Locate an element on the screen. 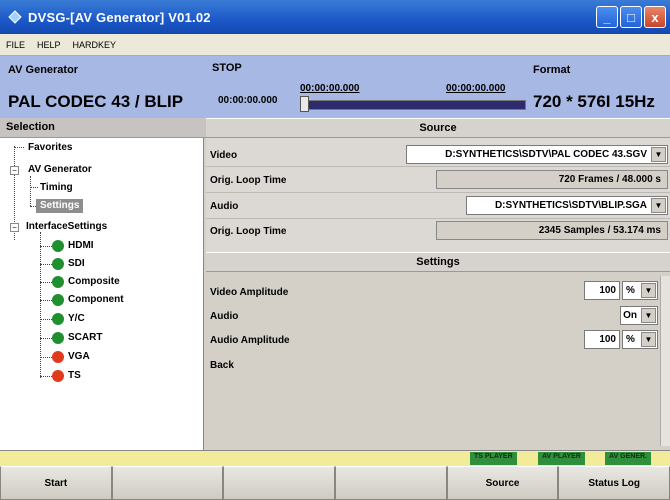 The width and height of the screenshot is (670, 500). tree-item-composite: Composite is located at coordinates (94, 282).